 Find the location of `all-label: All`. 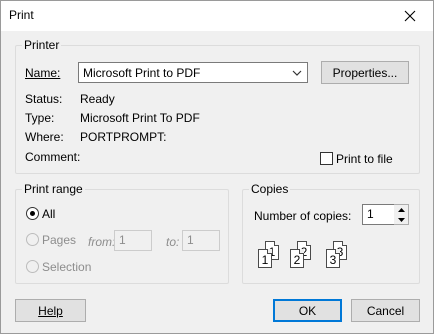

all-label: All is located at coordinates (48, 214).